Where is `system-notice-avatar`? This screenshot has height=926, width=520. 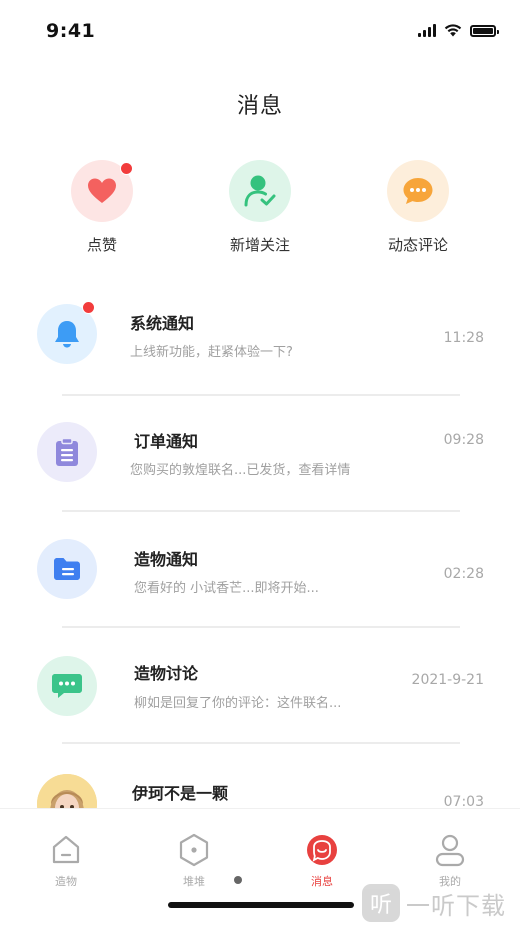 system-notice-avatar is located at coordinates (67, 332).